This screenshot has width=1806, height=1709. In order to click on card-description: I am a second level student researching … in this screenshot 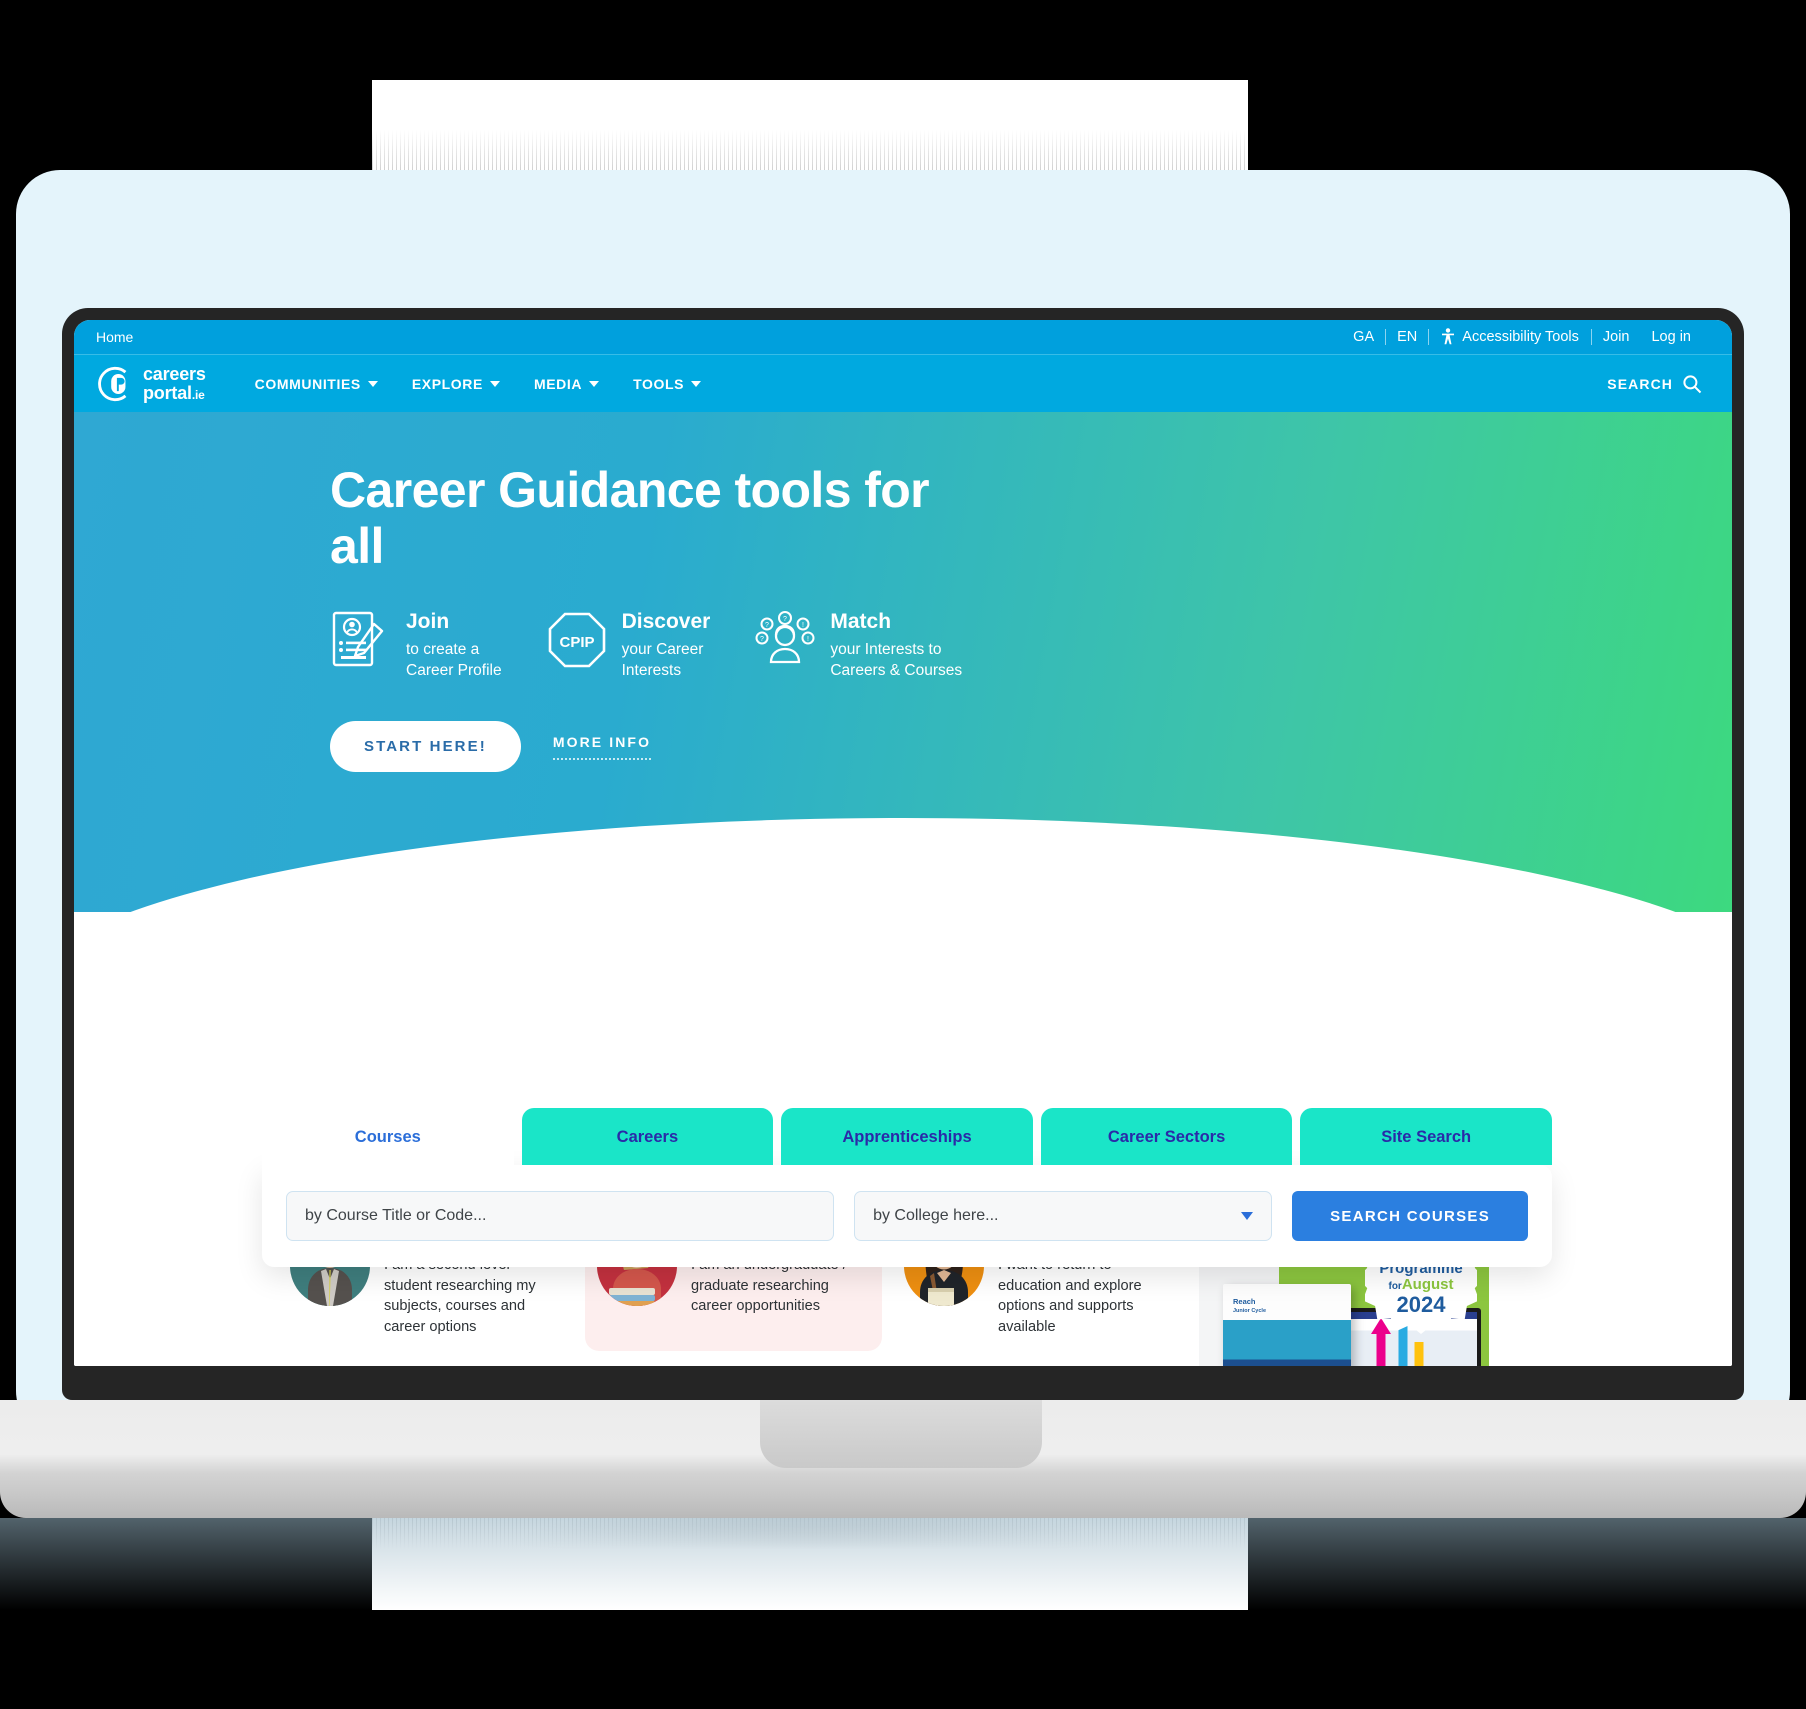, I will do `click(460, 1296)`.